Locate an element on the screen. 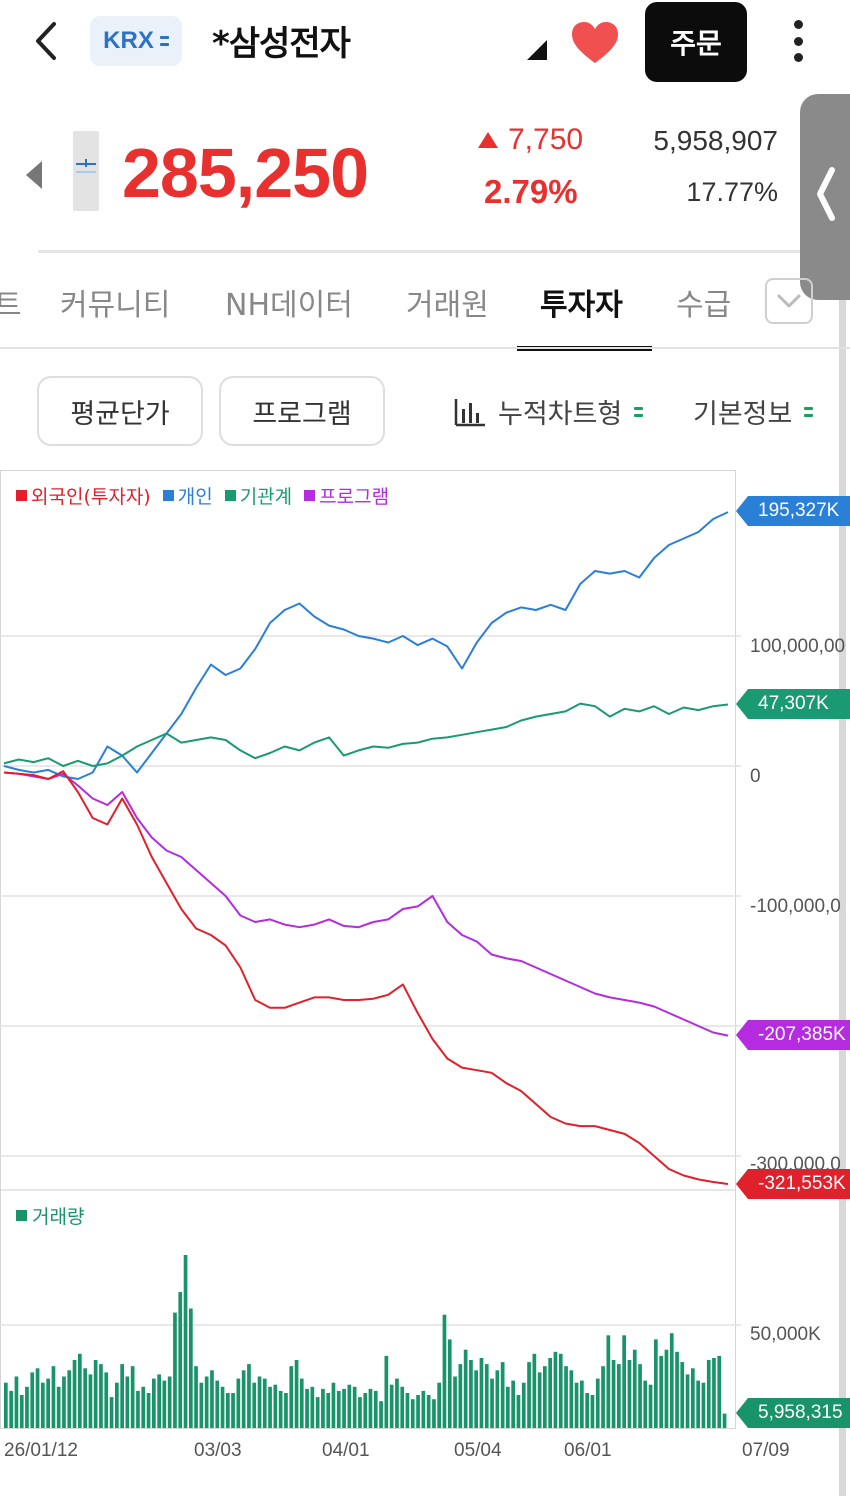 The height and width of the screenshot is (1496, 850). tab-expand-button is located at coordinates (789, 301).